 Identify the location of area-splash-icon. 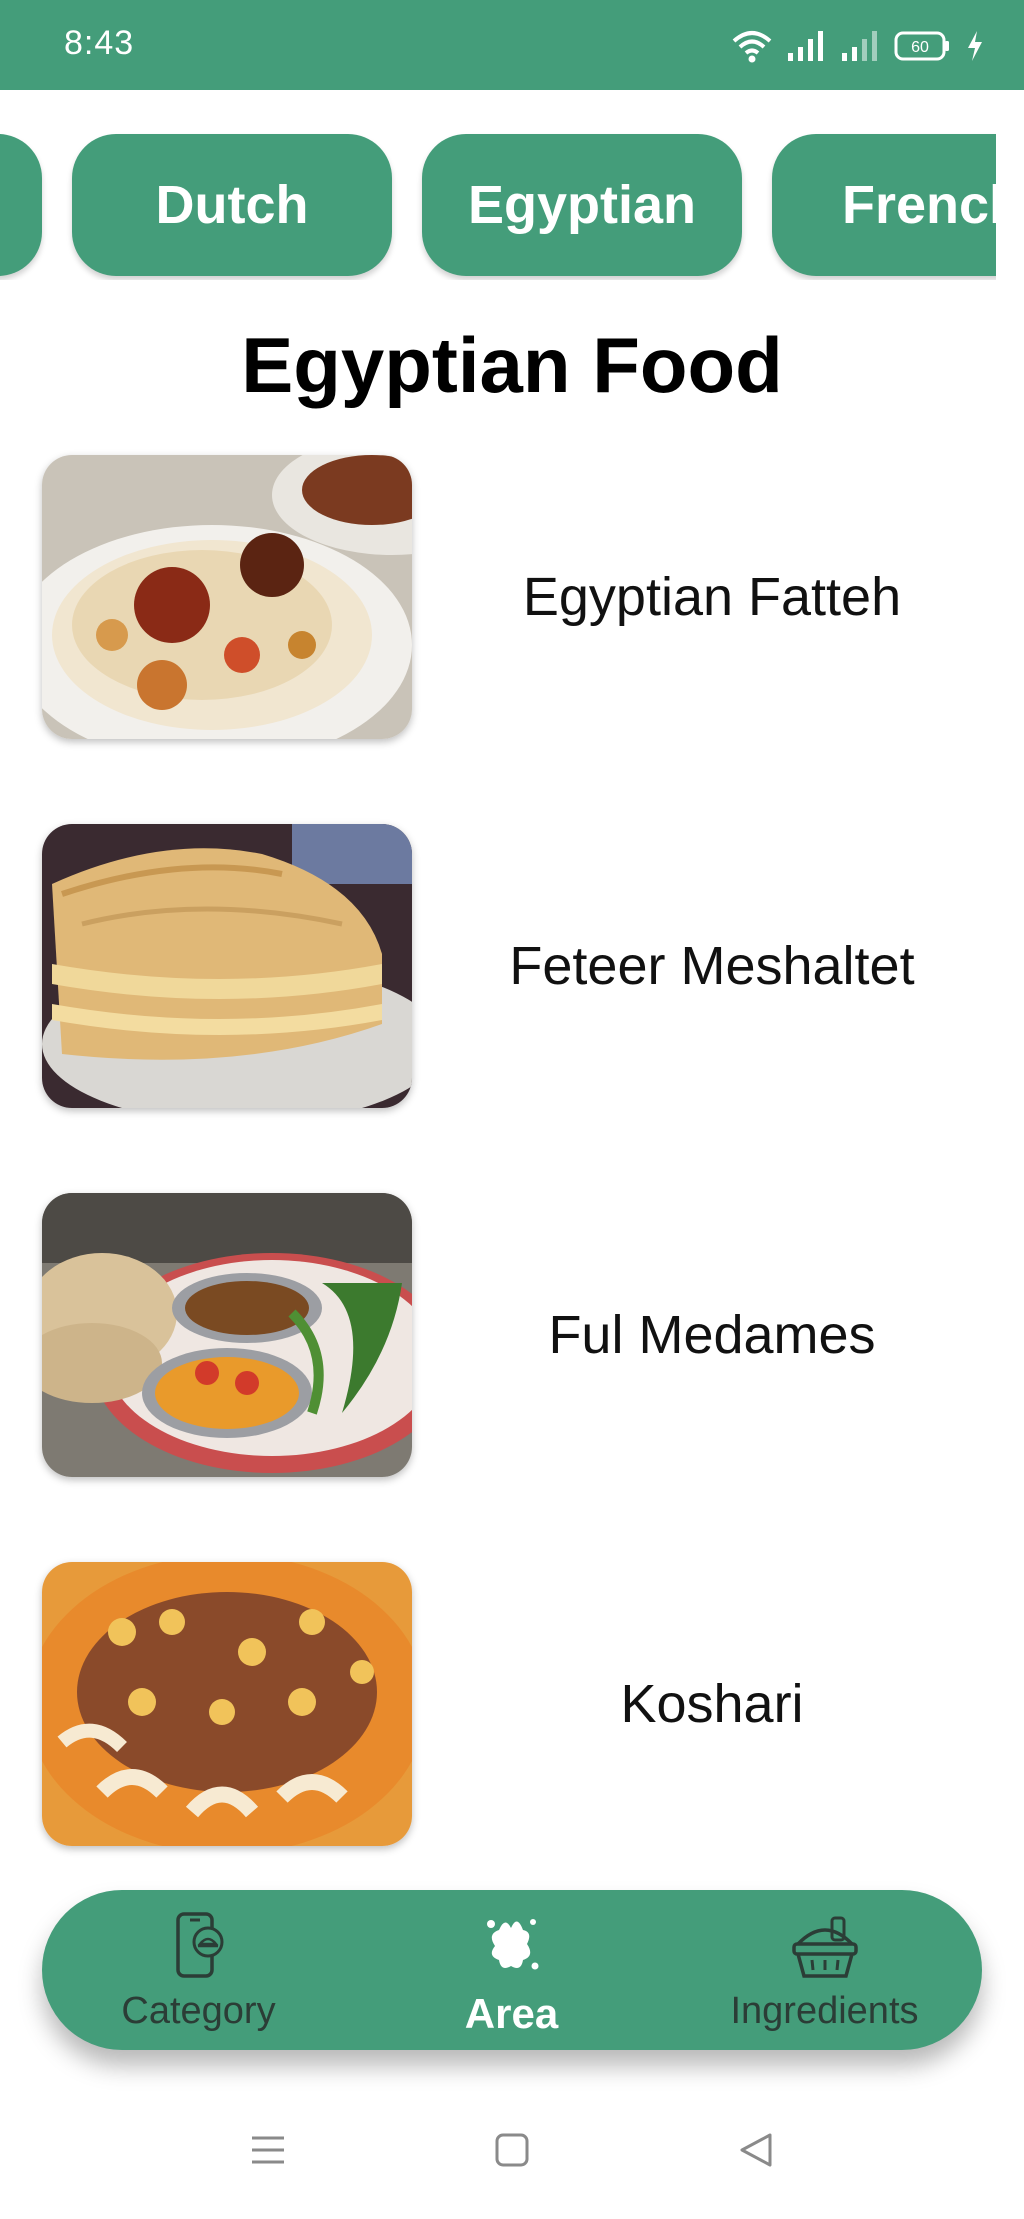
(512, 1944).